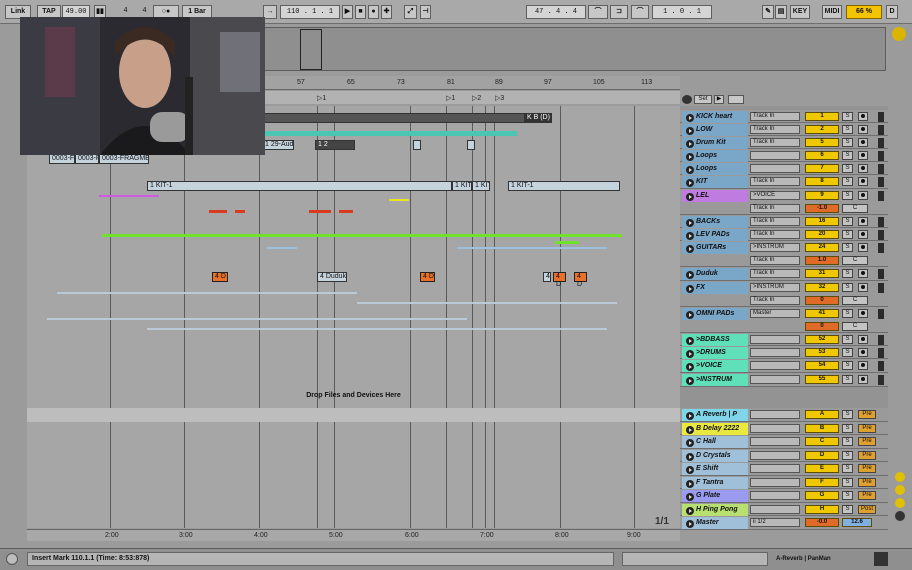  I want to click on track-name: KIT, so click(715, 182).